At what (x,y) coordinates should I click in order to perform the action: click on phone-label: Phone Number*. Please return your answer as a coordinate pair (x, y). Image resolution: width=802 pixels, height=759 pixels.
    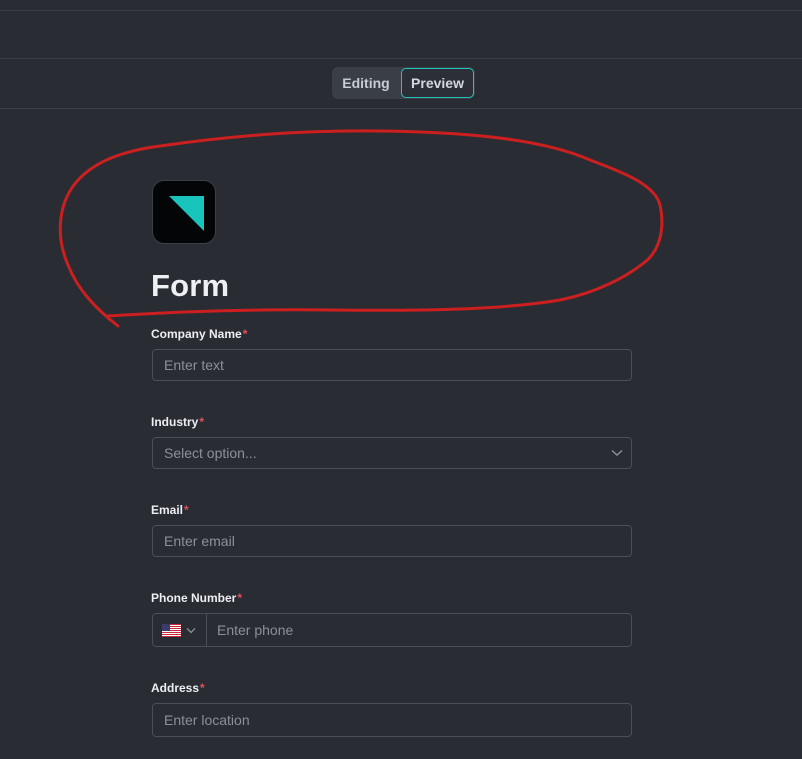
    Looking at the image, I should click on (196, 598).